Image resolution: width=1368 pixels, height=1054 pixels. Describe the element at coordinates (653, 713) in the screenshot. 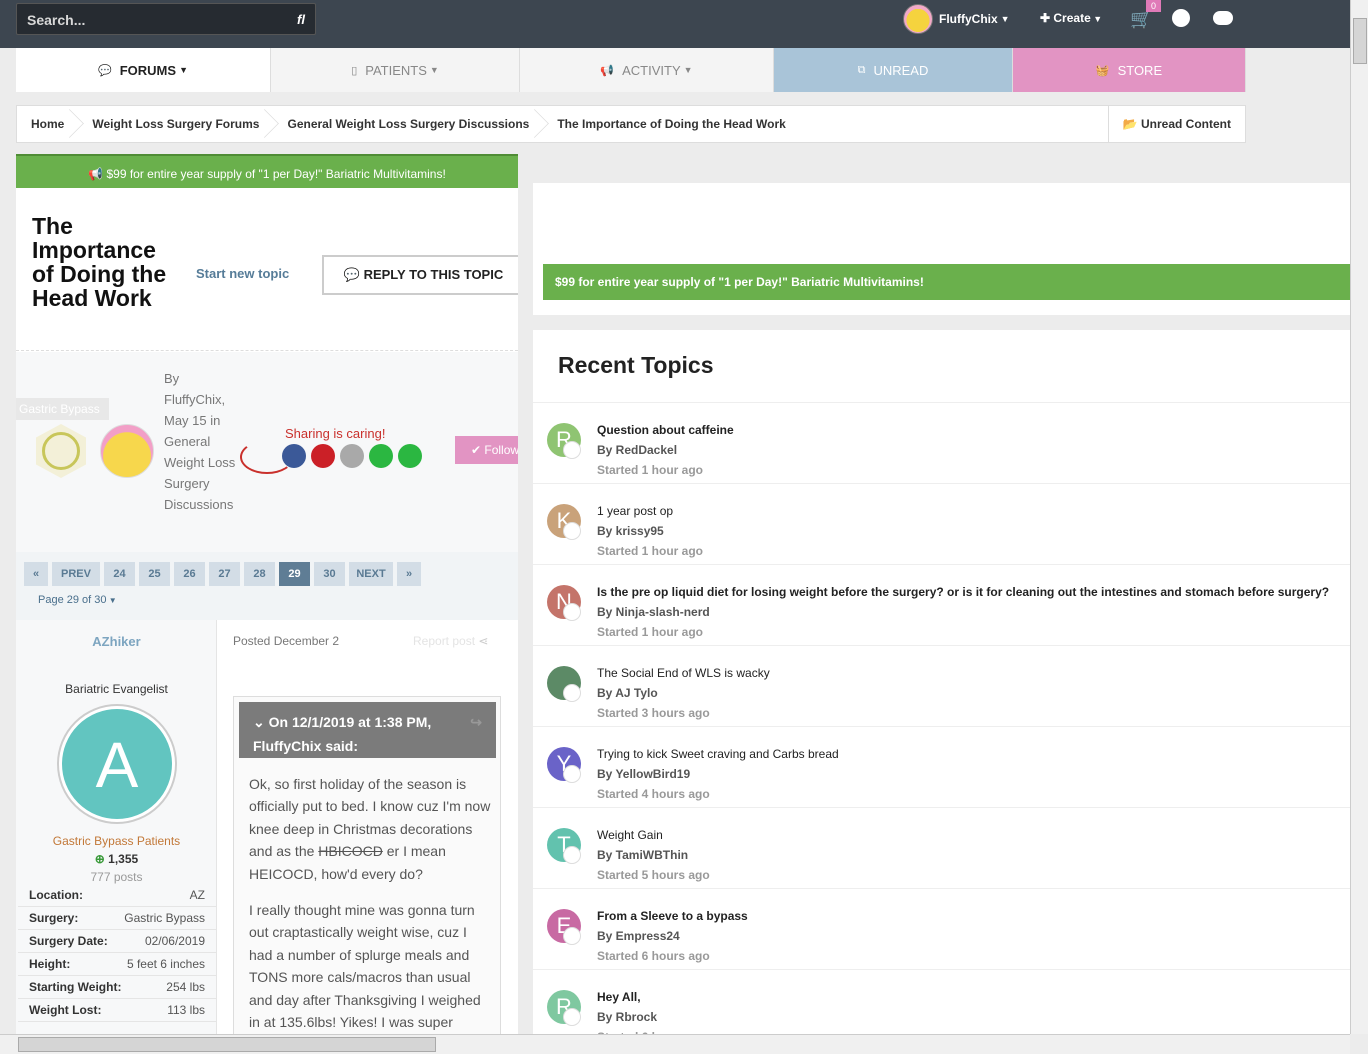

I see `topic-started: Started 3 hours ago` at that location.